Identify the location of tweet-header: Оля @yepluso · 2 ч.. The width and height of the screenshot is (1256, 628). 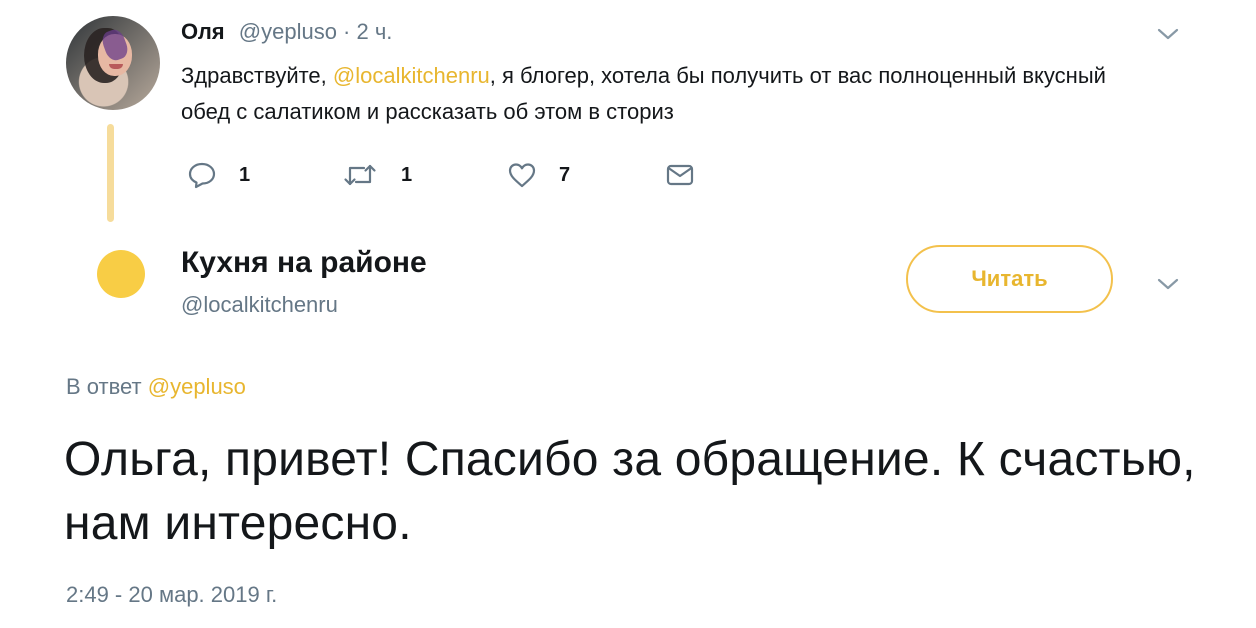
(286, 32).